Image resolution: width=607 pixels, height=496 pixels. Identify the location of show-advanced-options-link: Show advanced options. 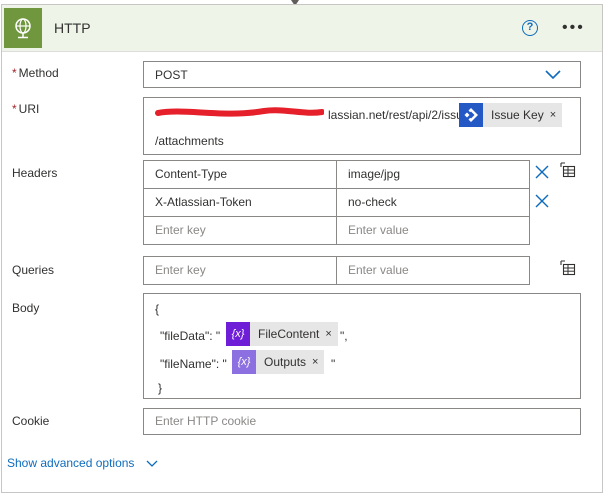
(82, 463).